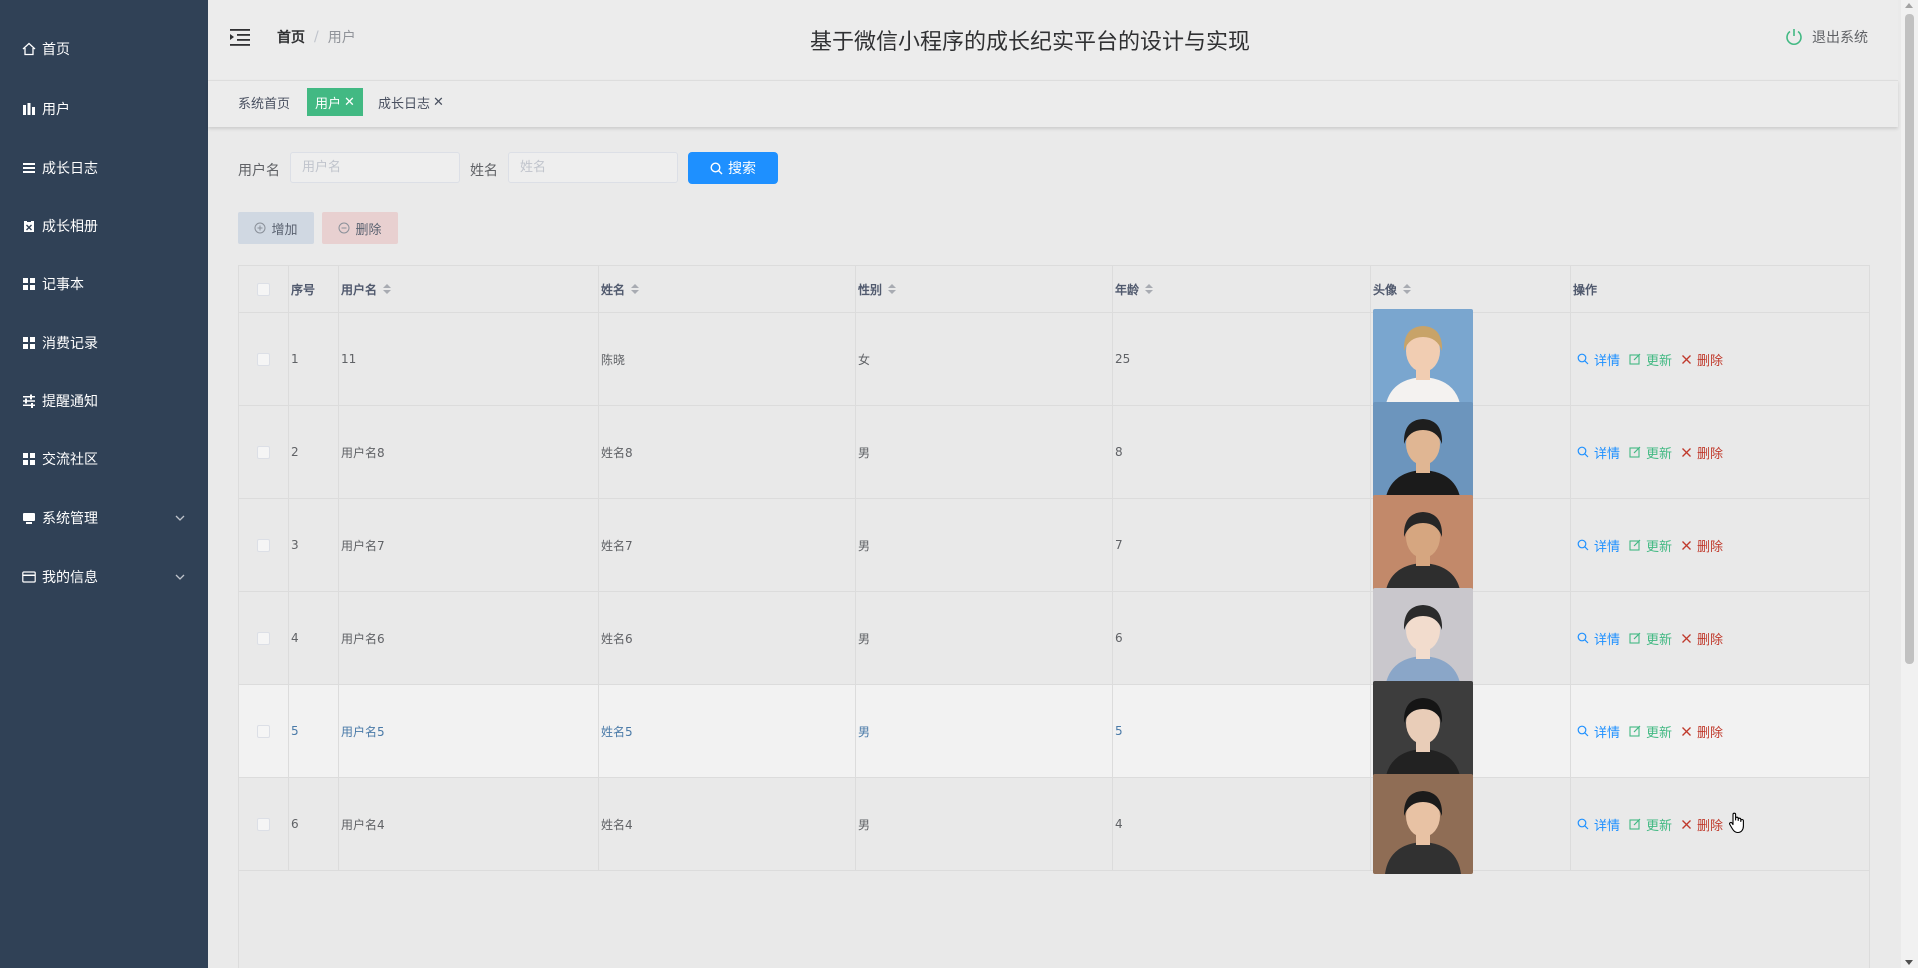 This screenshot has height=968, width=1918. What do you see at coordinates (733, 168) in the screenshot?
I see `search-button: 搜索` at bounding box center [733, 168].